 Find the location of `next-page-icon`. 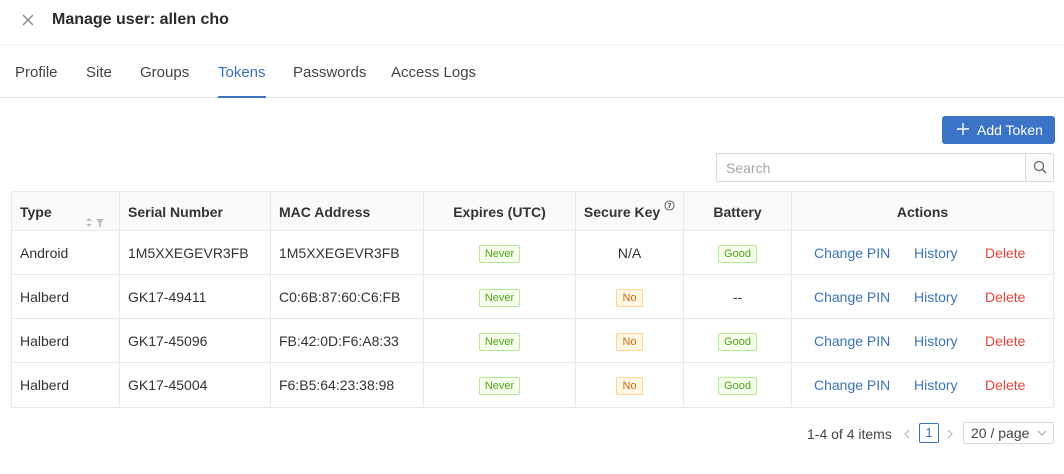

next-page-icon is located at coordinates (950, 433).